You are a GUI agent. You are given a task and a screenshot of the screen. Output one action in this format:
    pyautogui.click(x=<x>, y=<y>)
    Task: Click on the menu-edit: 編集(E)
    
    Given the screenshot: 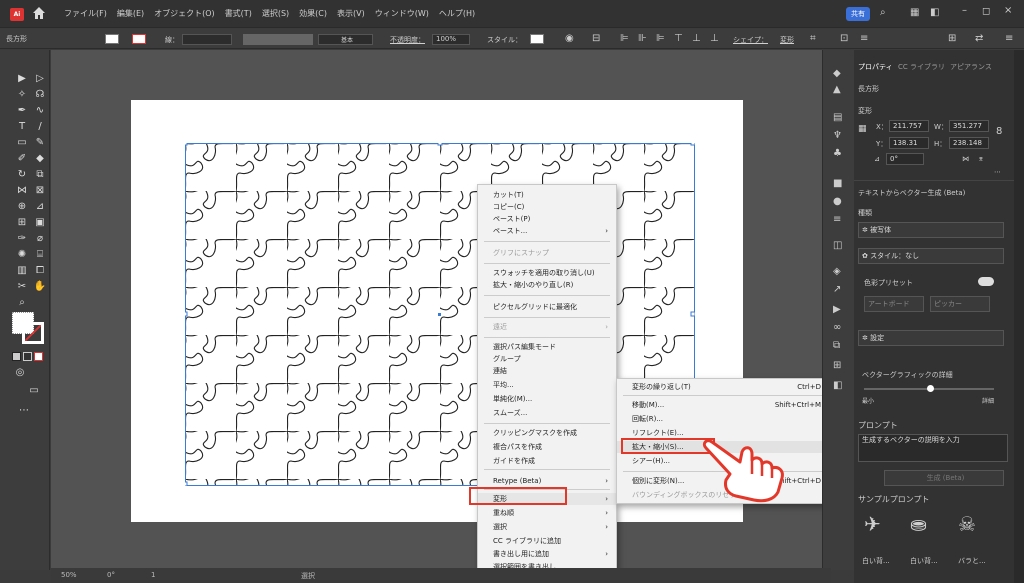 What is the action you would take?
    pyautogui.click(x=130, y=15)
    